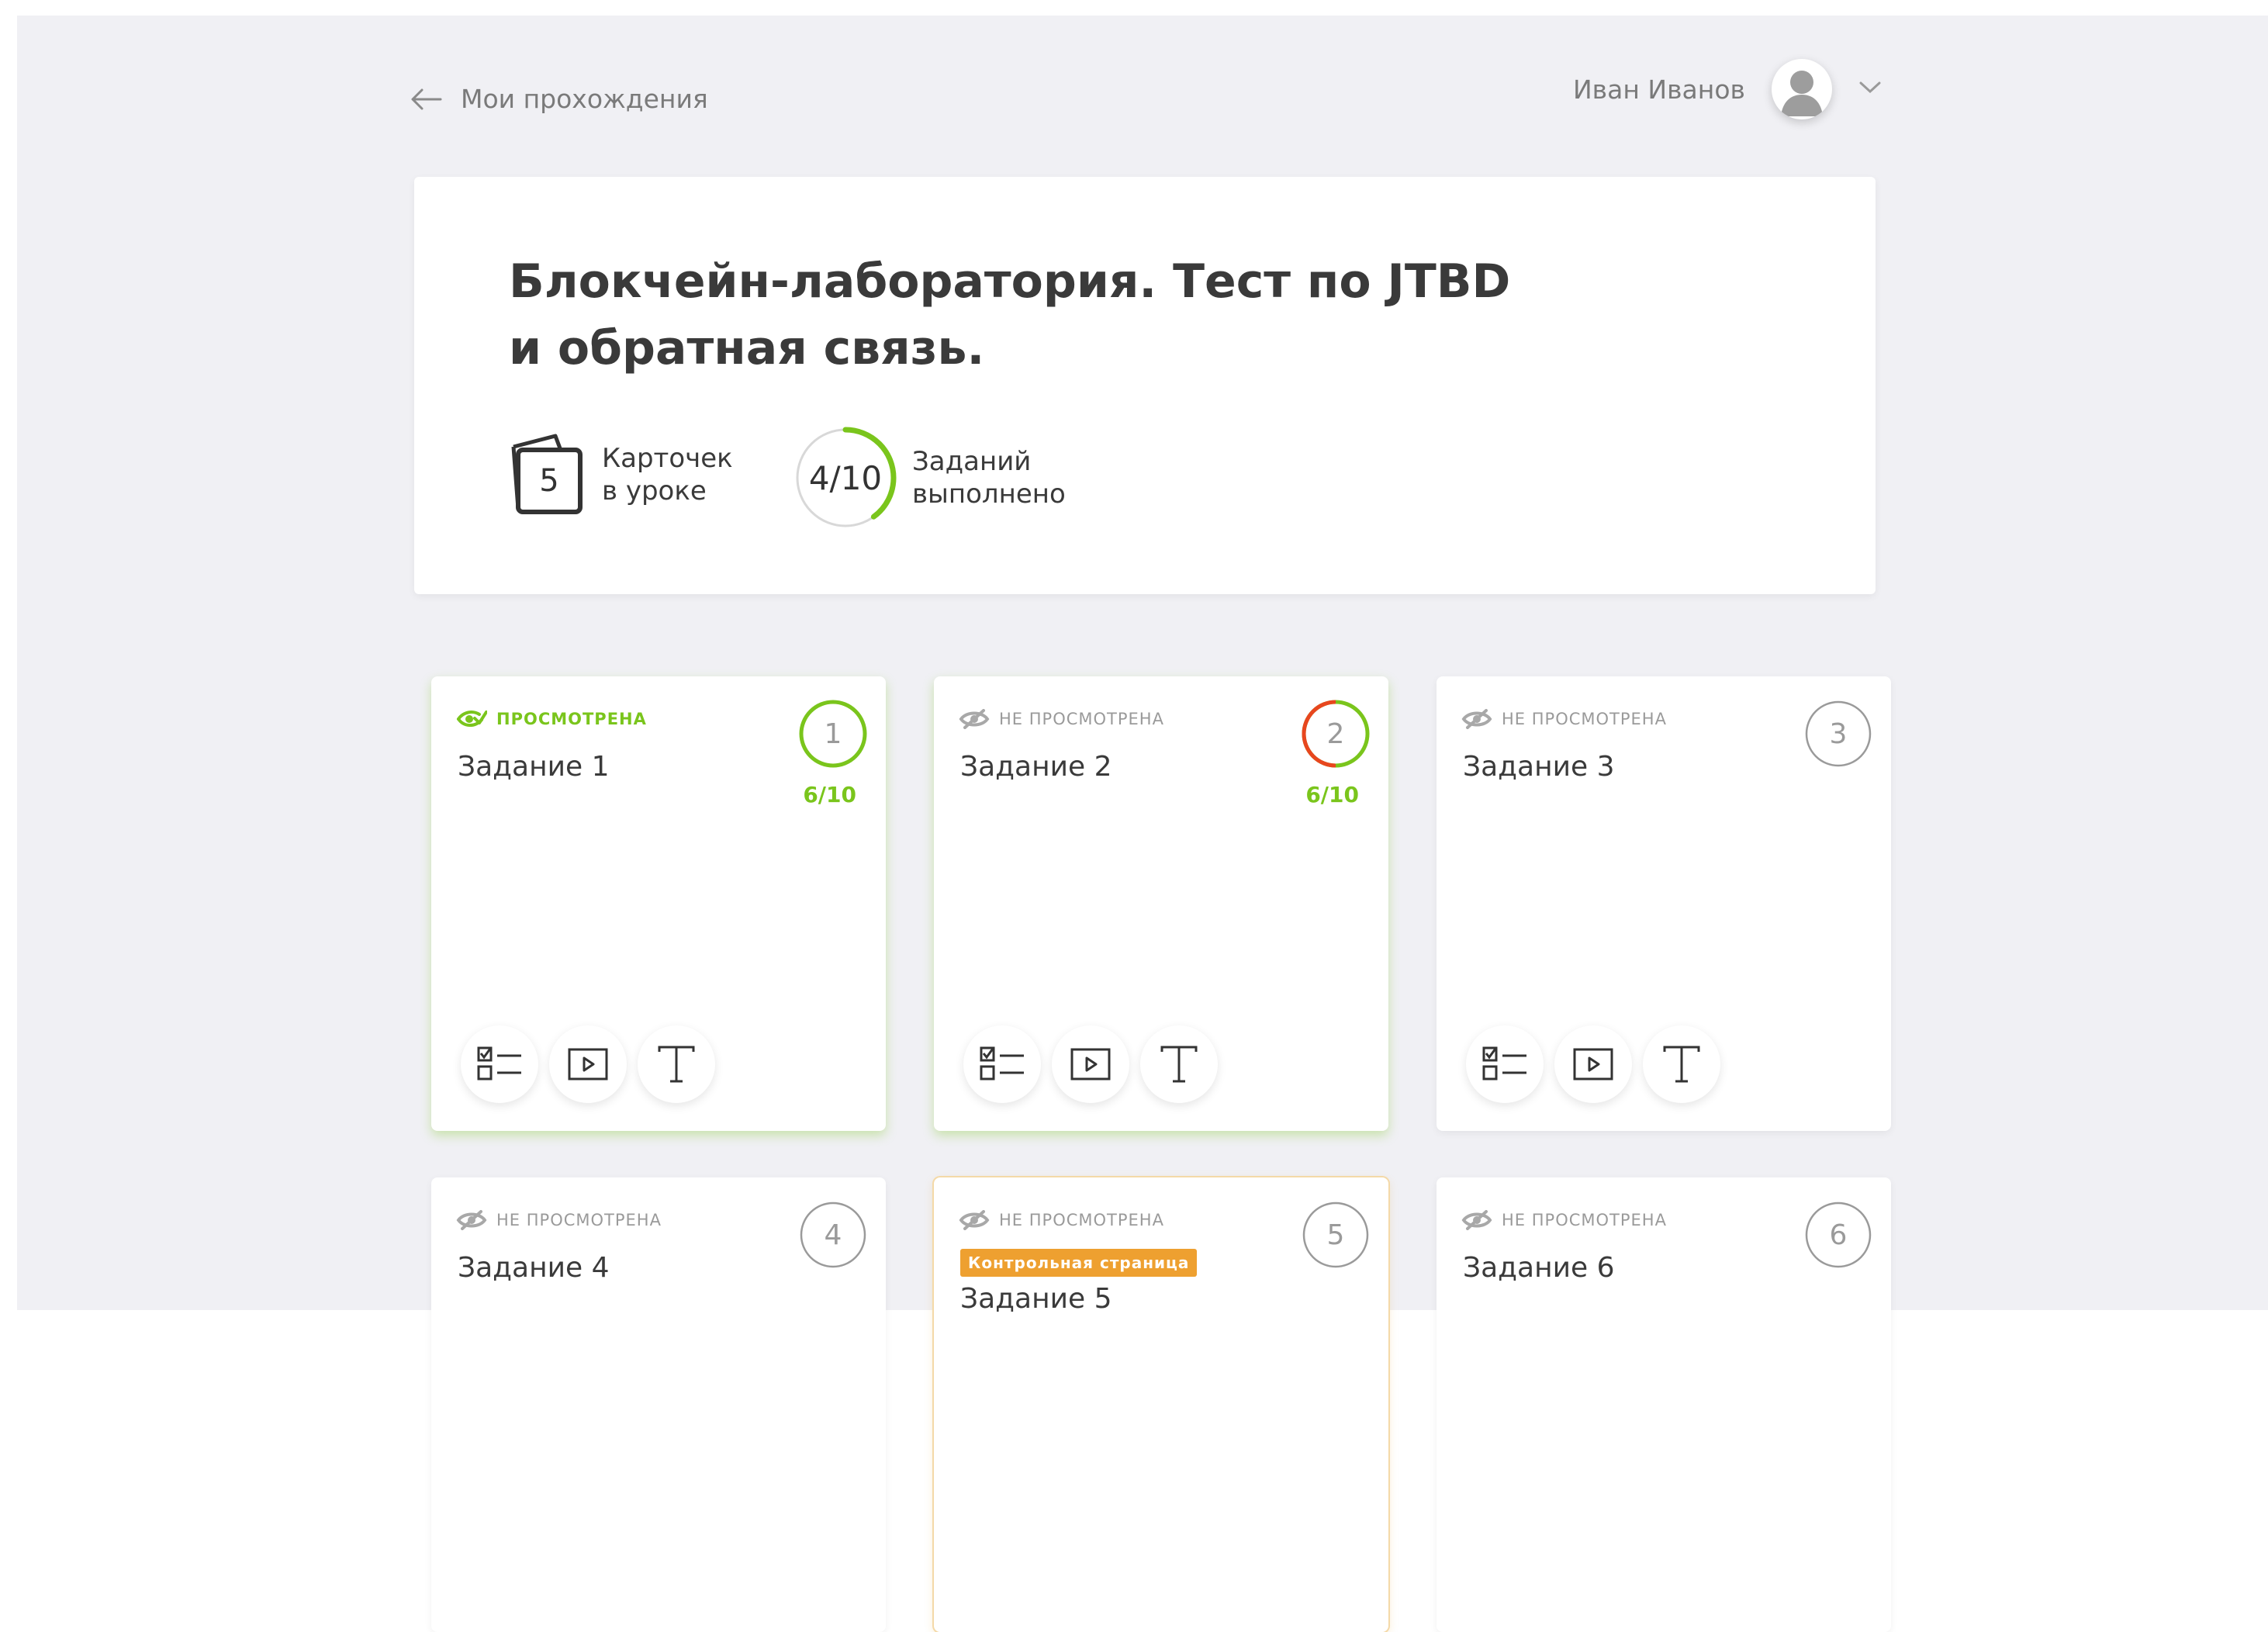 This screenshot has width=2268, height=1632. Describe the element at coordinates (1539, 1268) in the screenshot. I see `task-title: Задание 6` at that location.